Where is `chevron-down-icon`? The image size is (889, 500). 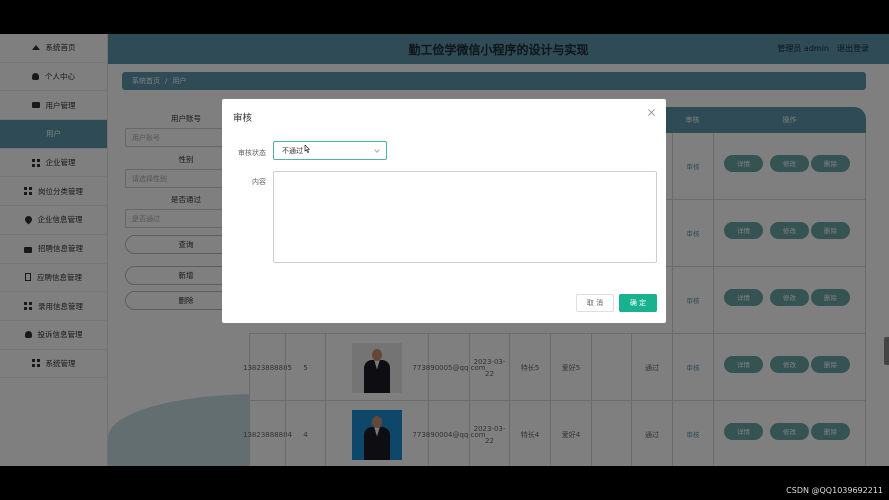
chevron-down-icon is located at coordinates (377, 150).